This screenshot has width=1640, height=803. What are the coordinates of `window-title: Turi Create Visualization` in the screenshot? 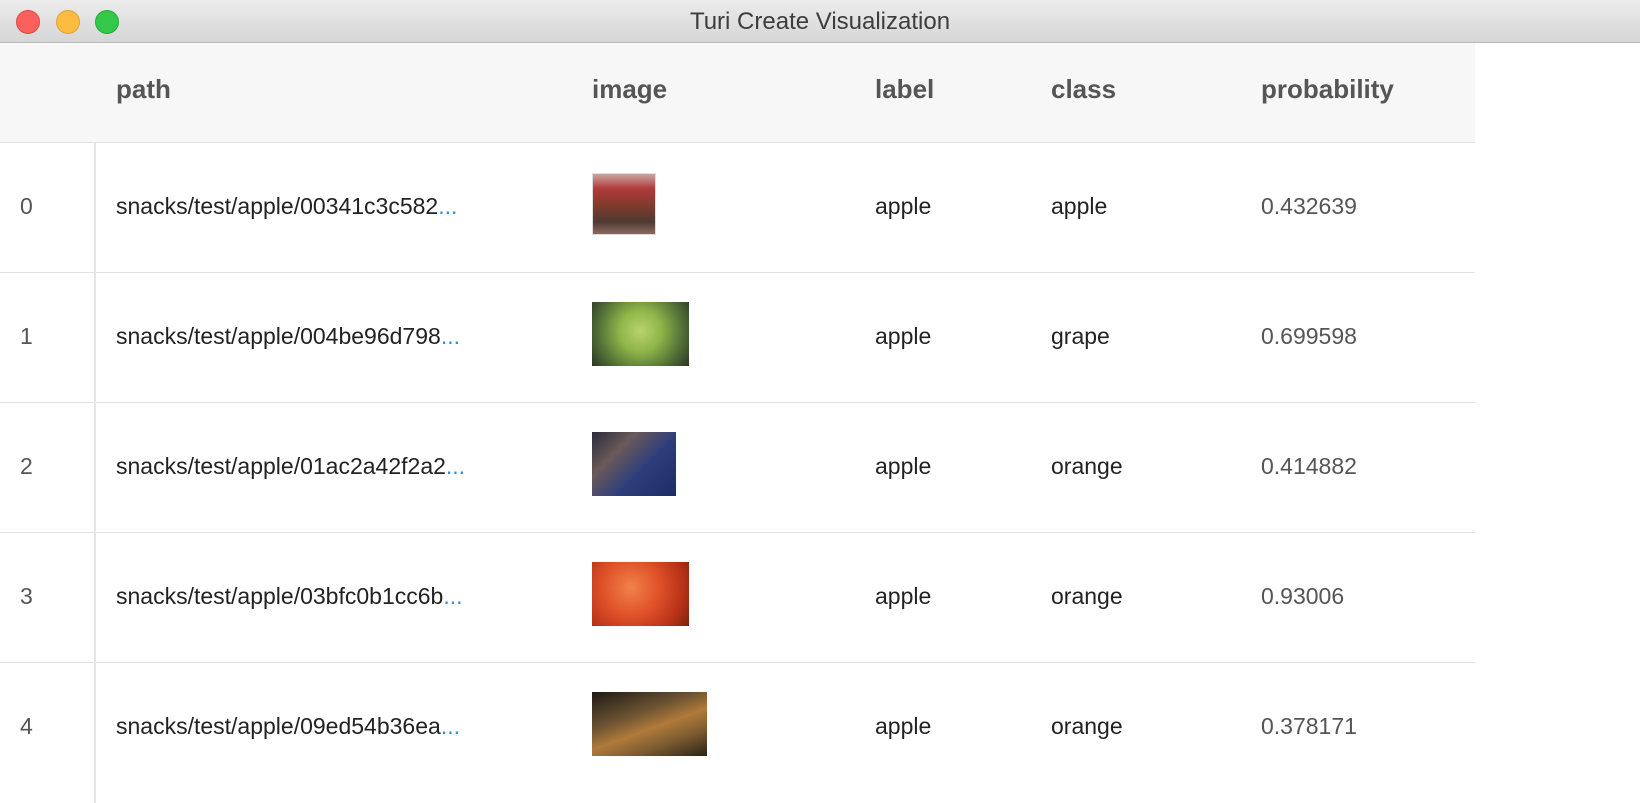 It's located at (820, 21).